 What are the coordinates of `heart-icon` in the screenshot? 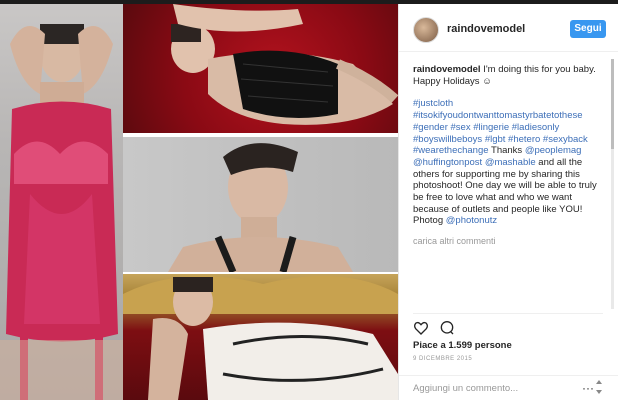 It's located at (421, 328).